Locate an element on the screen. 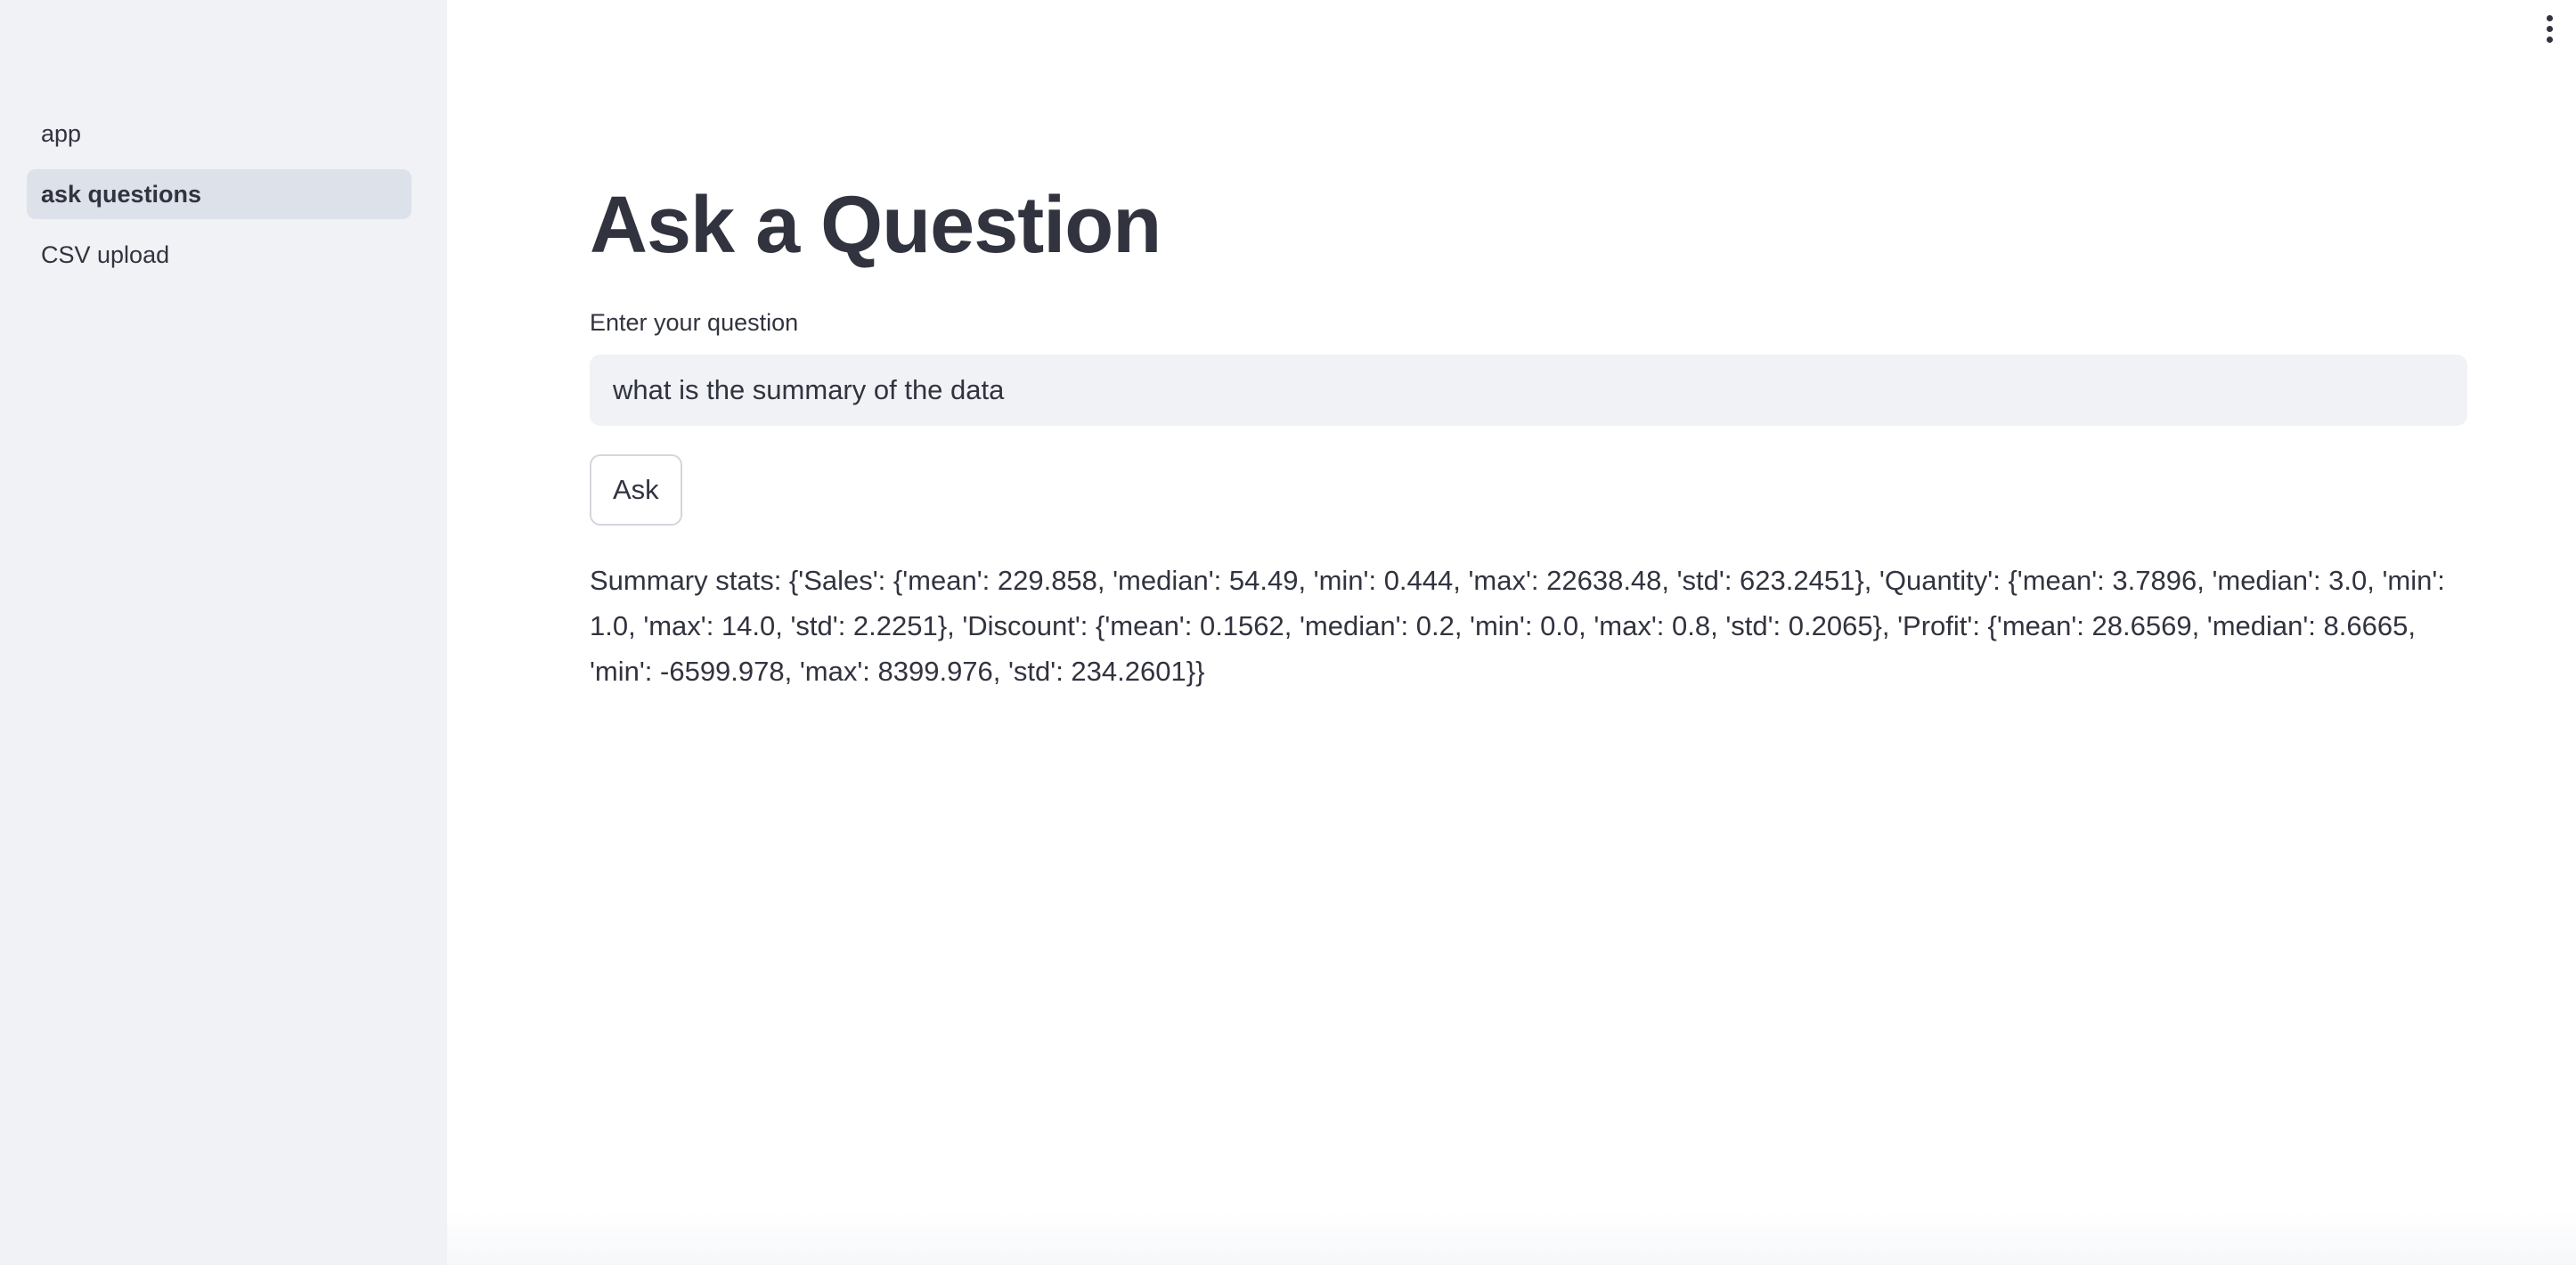 The image size is (2576, 1265). main-menu-button is located at coordinates (2550, 28).